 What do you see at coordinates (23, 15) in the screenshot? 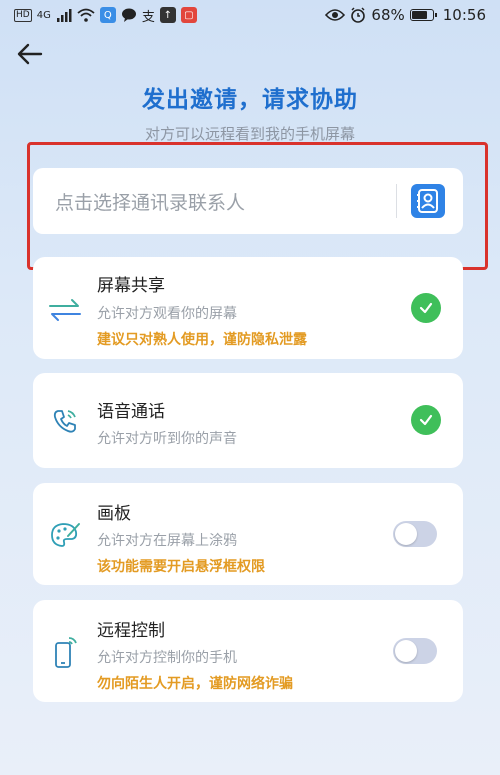
I see `hd-badge: HD` at bounding box center [23, 15].